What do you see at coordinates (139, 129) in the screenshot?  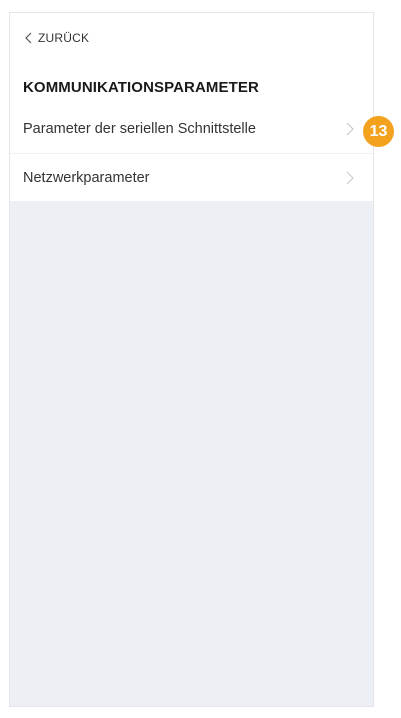 I see `list-item-label: Parameter der seriellen Schnittstelle` at bounding box center [139, 129].